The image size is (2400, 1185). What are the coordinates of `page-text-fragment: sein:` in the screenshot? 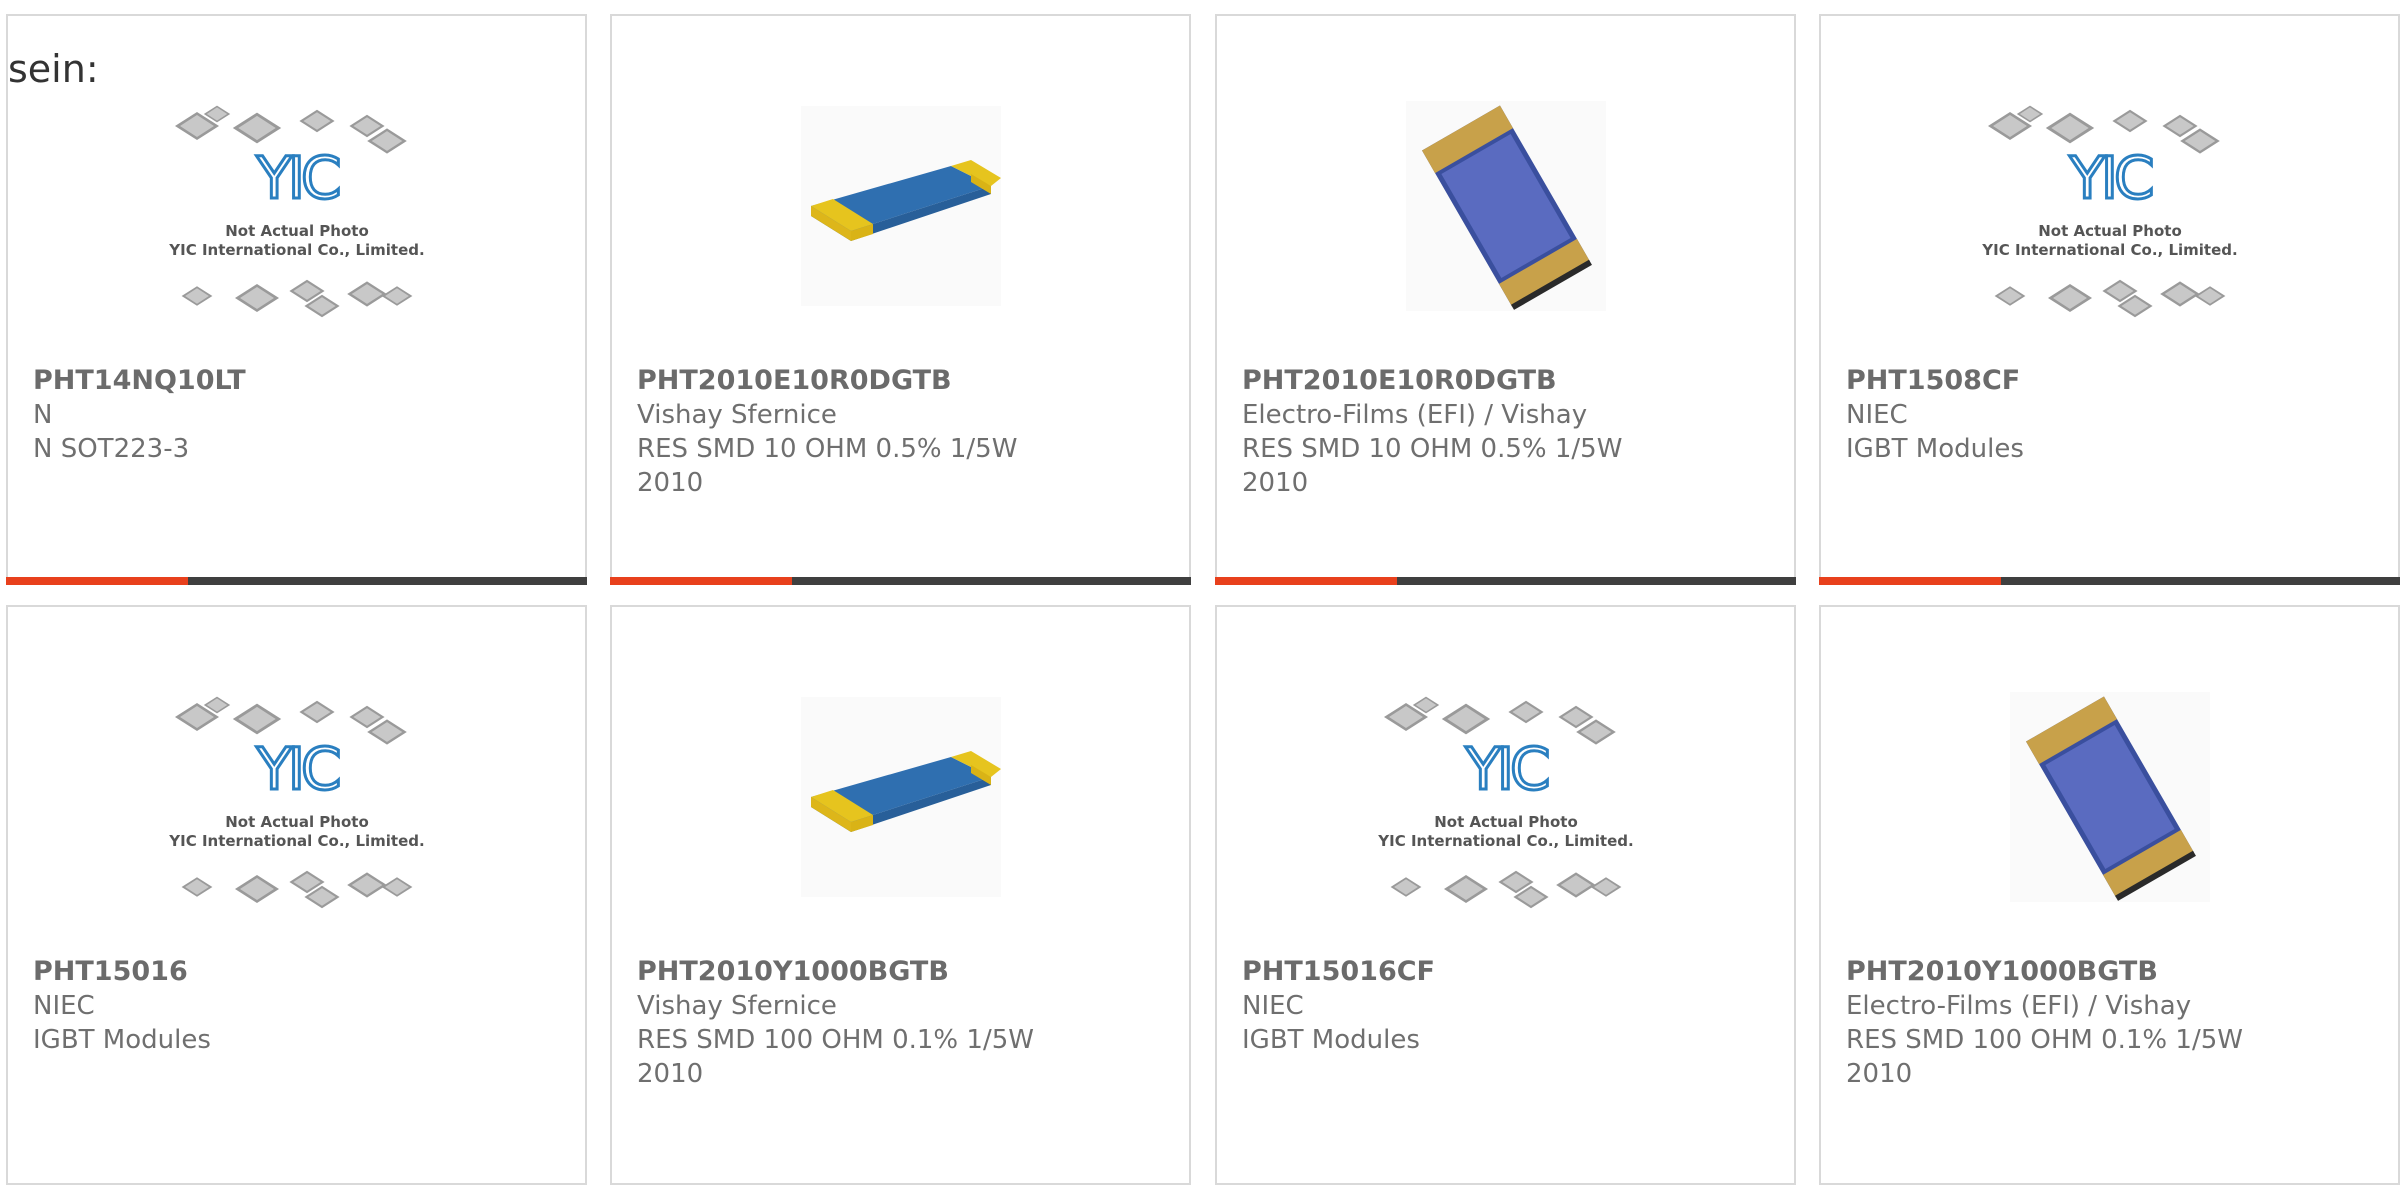 It's located at (53, 69).